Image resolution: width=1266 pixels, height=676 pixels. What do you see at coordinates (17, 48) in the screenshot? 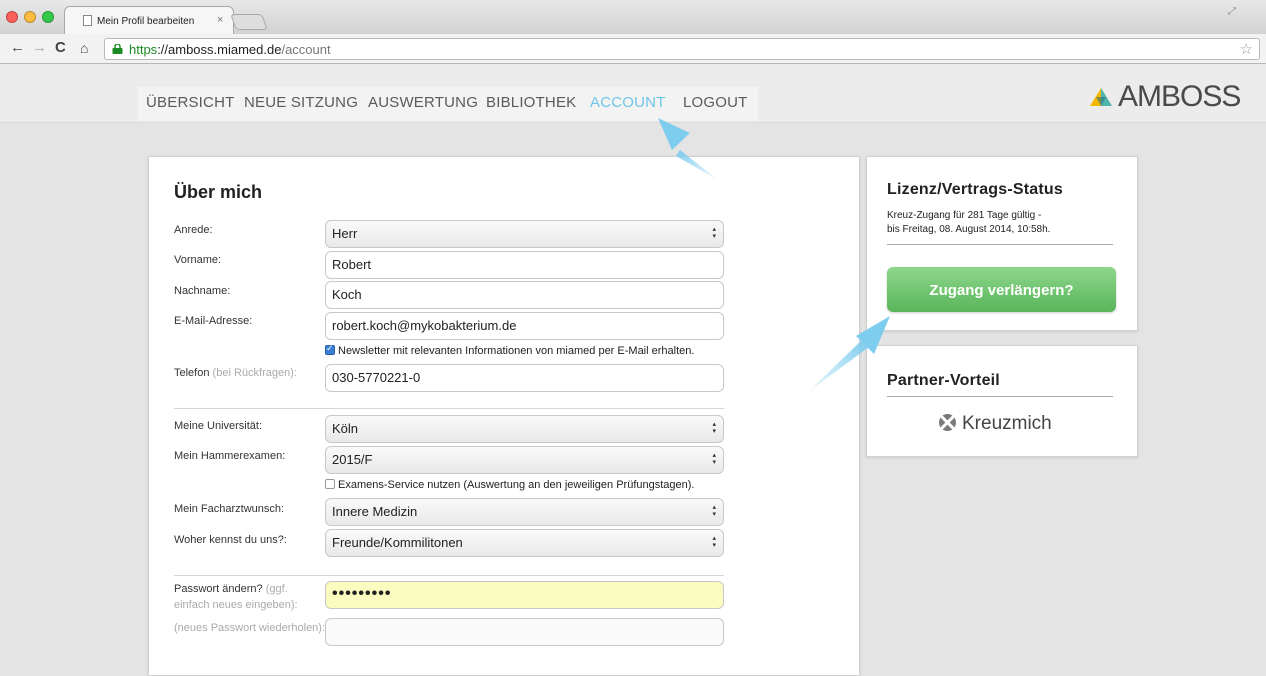
I see `back-arrow-icon: ←` at bounding box center [17, 48].